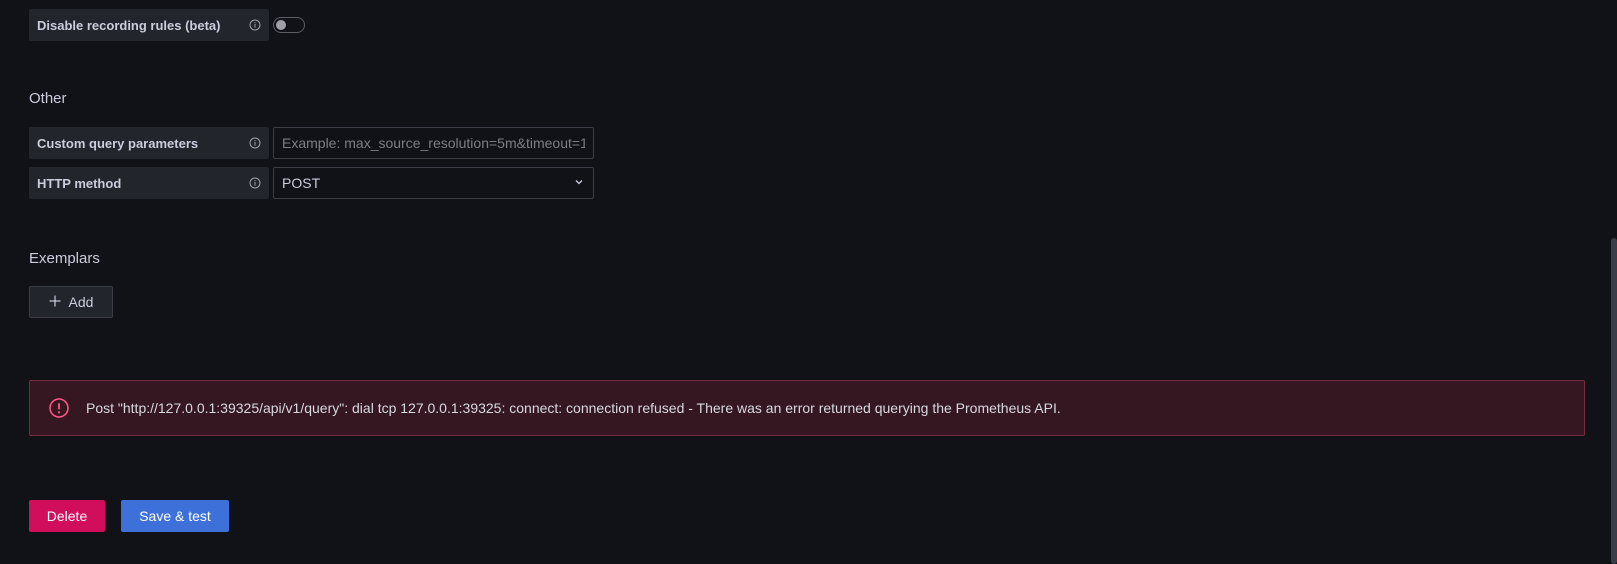 The width and height of the screenshot is (1617, 564). Describe the element at coordinates (281, 25) in the screenshot. I see `toggle-knob` at that location.